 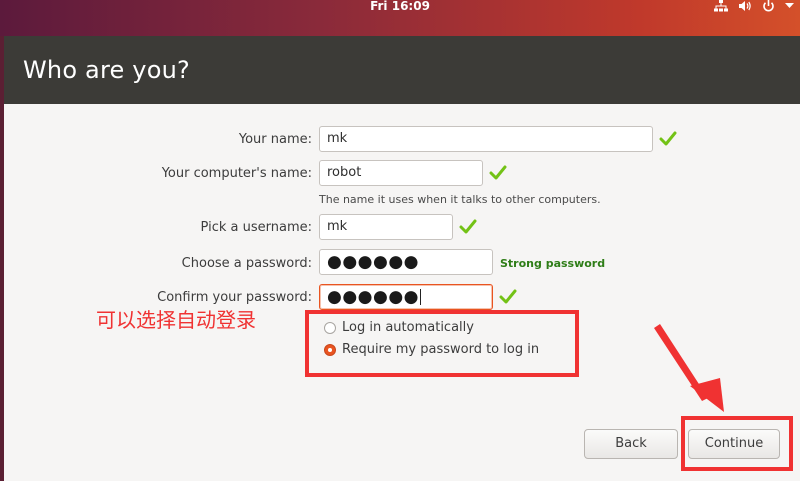 What do you see at coordinates (754, 6) in the screenshot?
I see `system-tray` at bounding box center [754, 6].